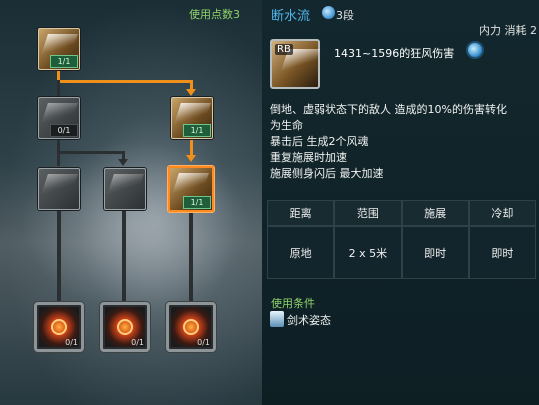 The height and width of the screenshot is (405, 539). What do you see at coordinates (295, 64) in the screenshot?
I see `skill-icon: RB` at bounding box center [295, 64].